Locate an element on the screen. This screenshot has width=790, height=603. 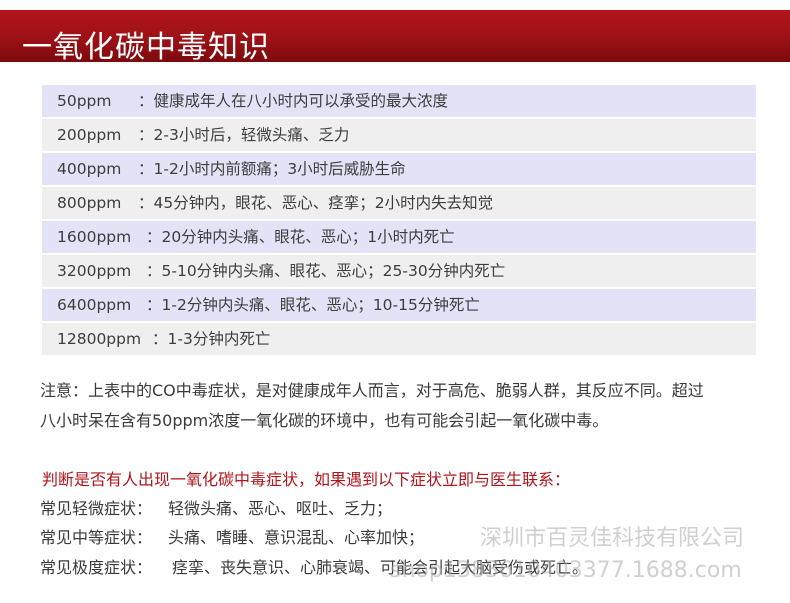
table-row: 6400ppm ：1-2分钟内头痛、眼花、恶心；10-15分钟死亡 is located at coordinates (399, 305).